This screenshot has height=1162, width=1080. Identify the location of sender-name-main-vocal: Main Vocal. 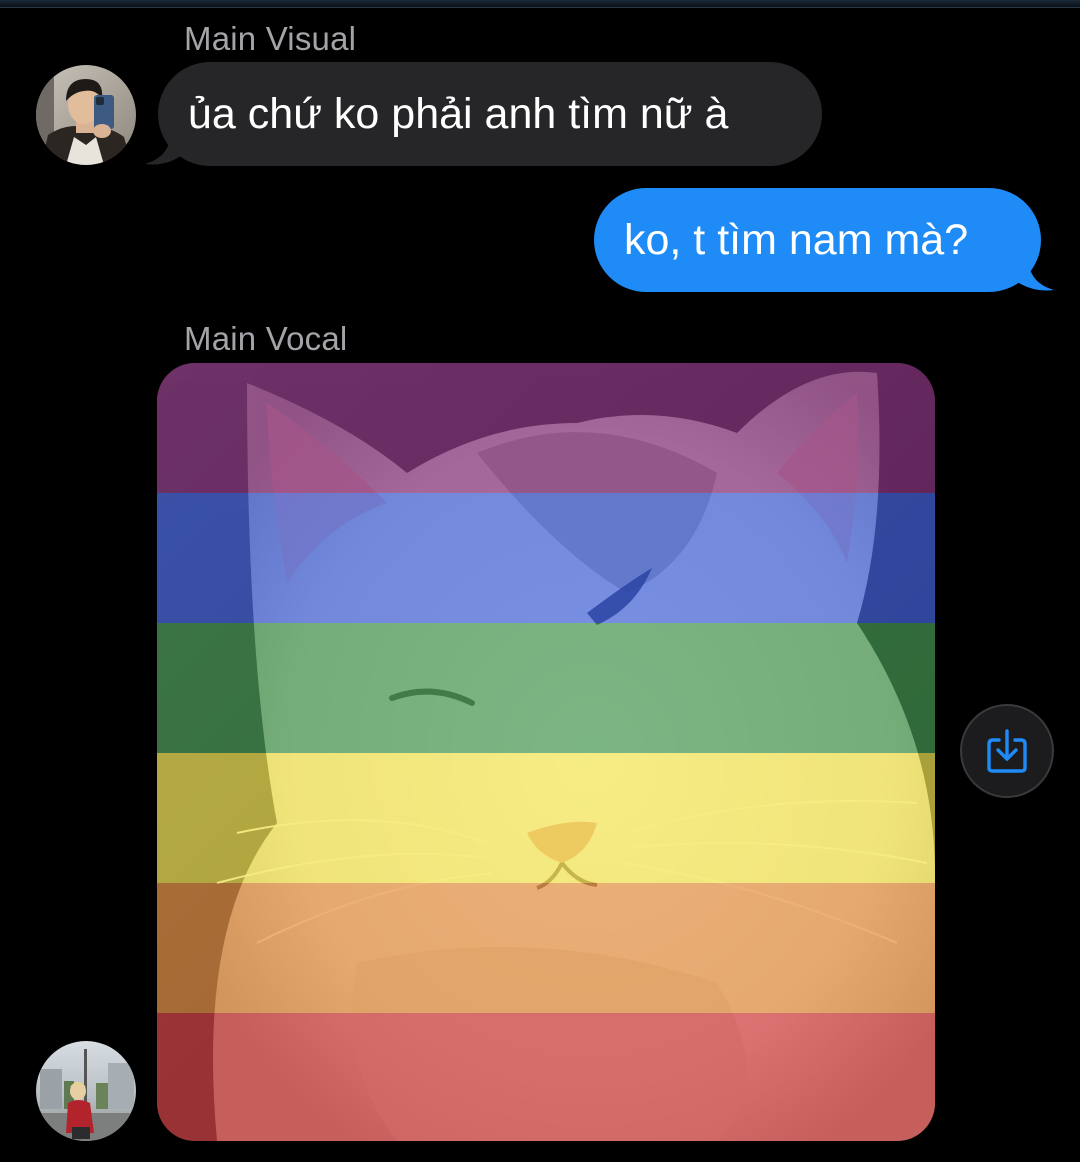
(266, 338).